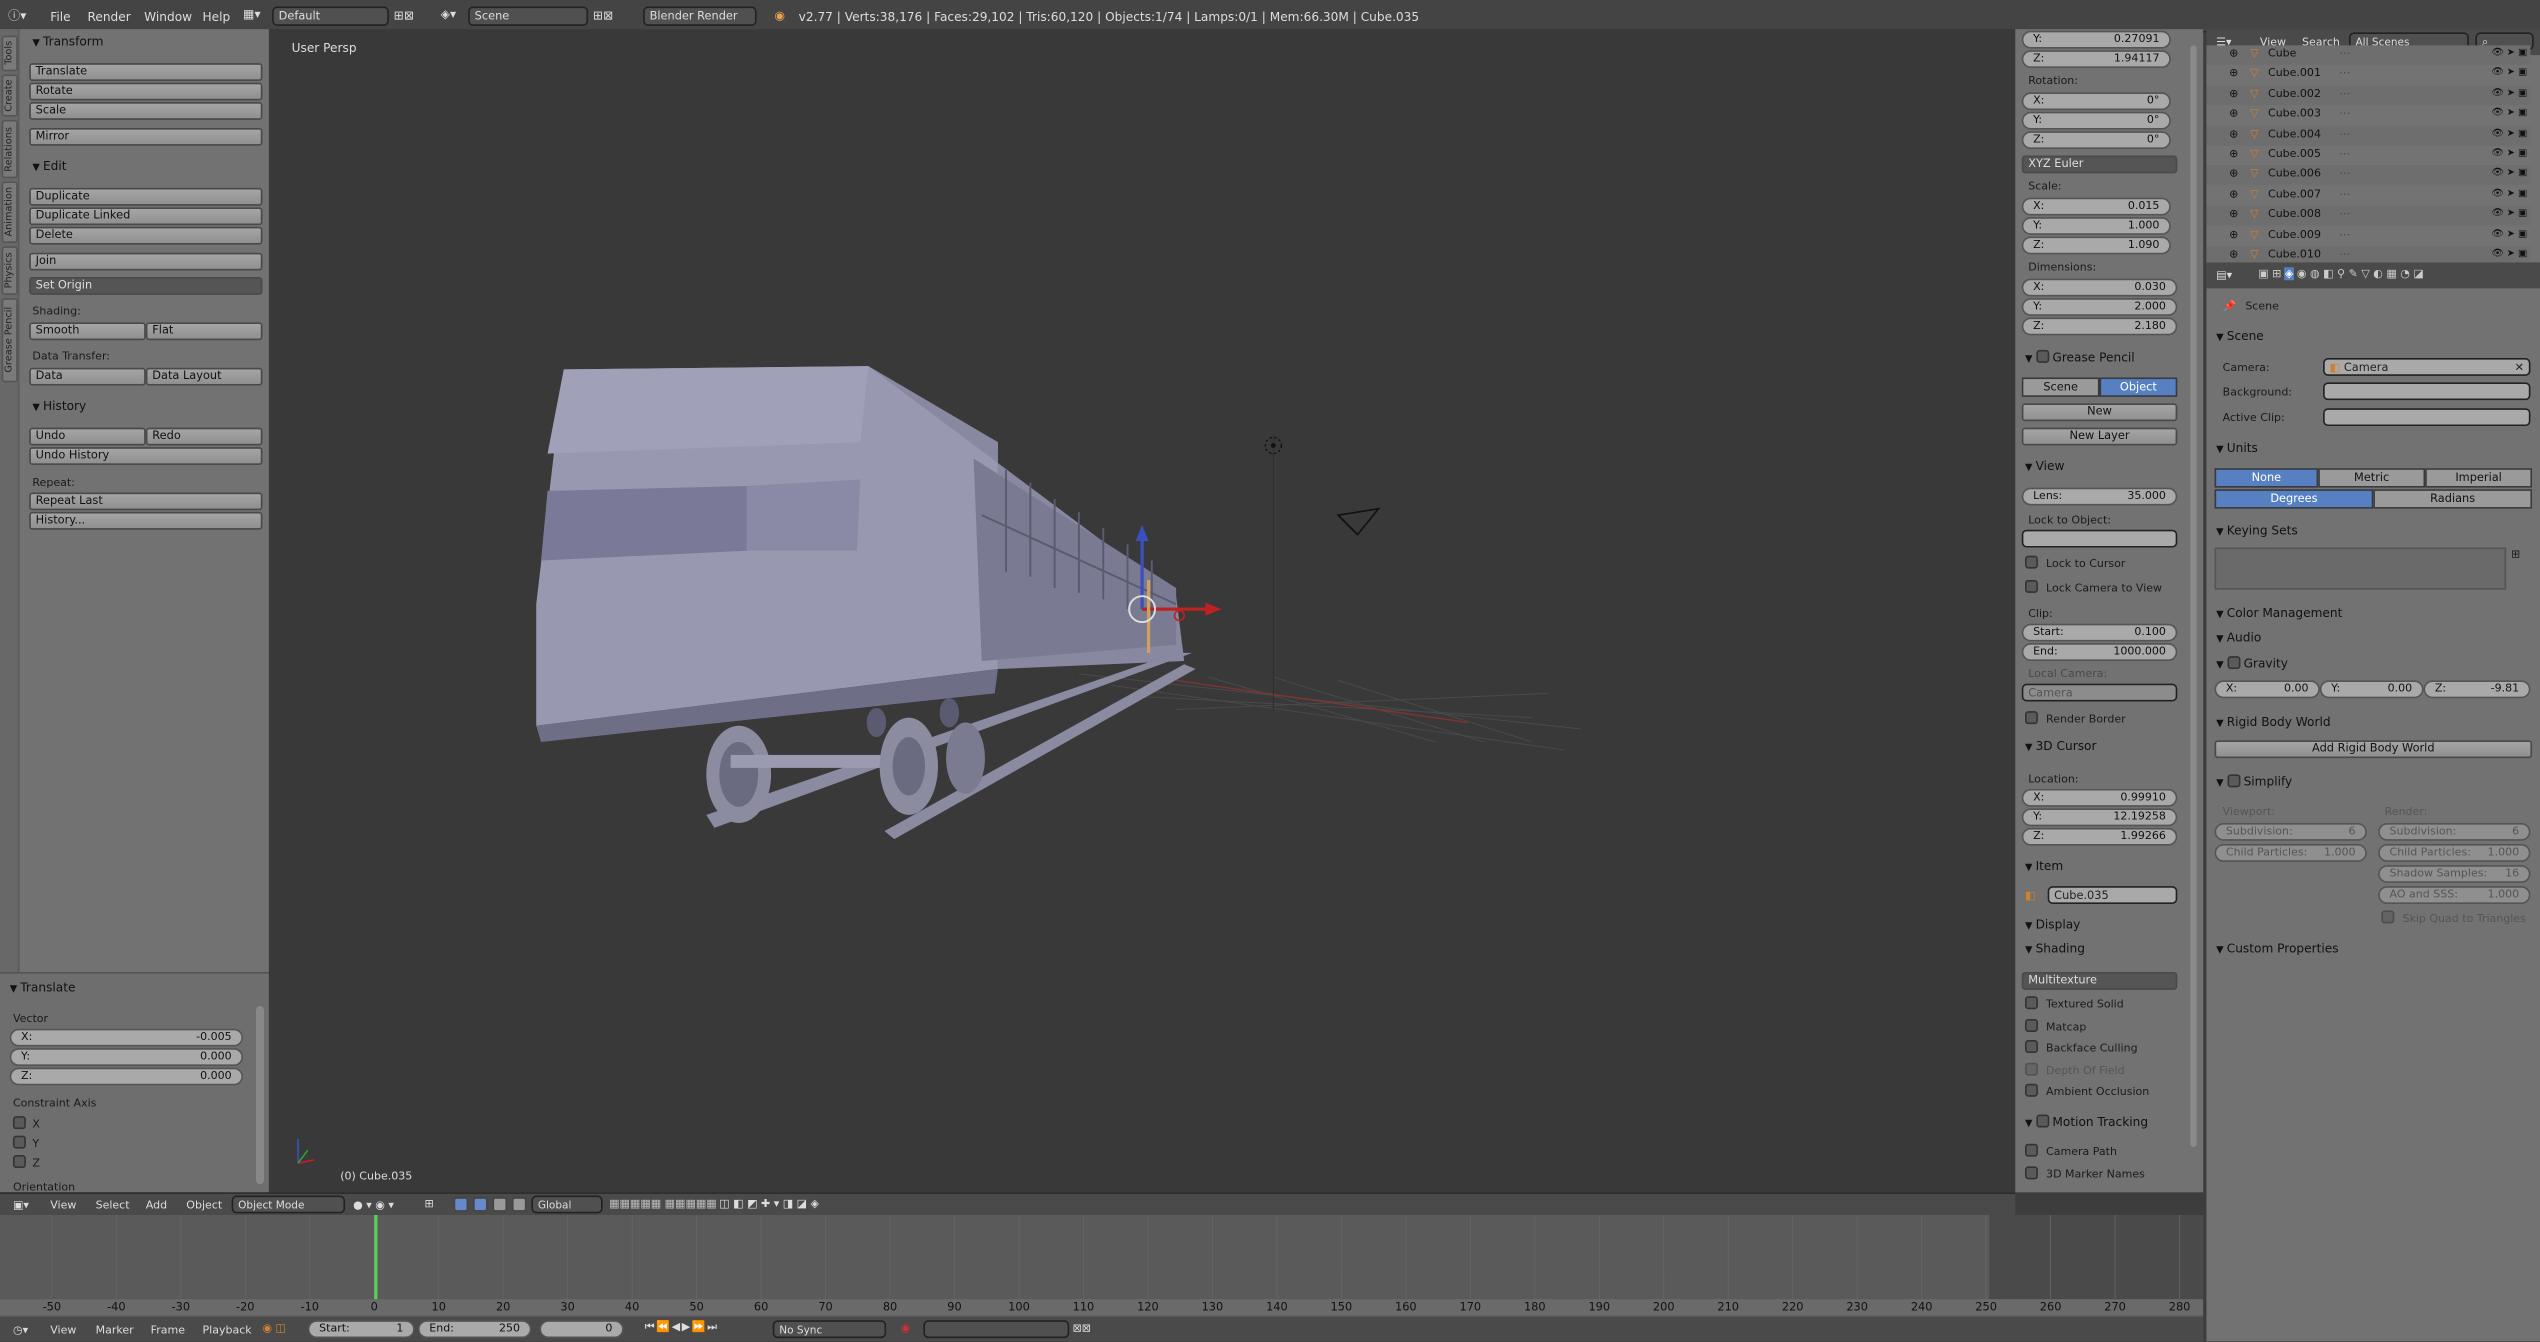 Image resolution: width=2540 pixels, height=1342 pixels. I want to click on color-management-header: Color Management, so click(2279, 613).